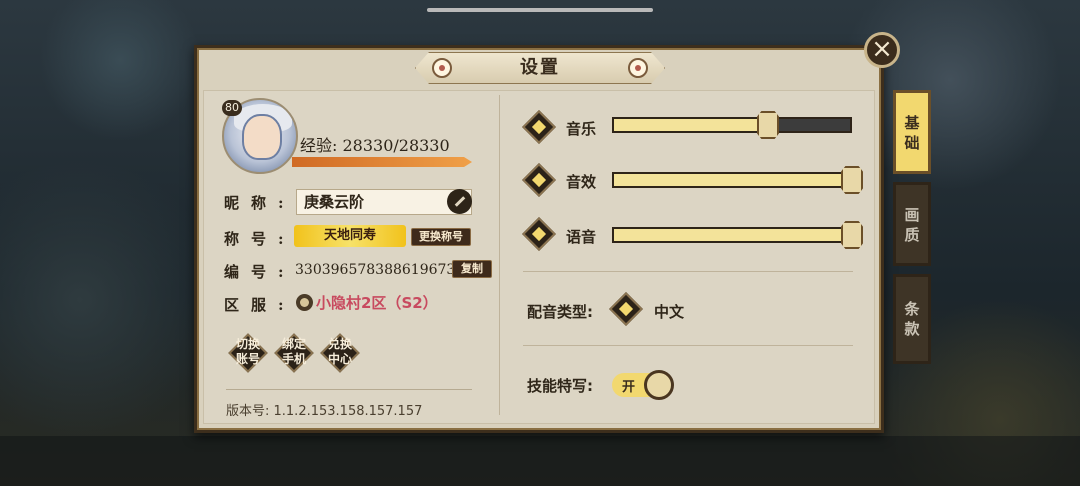  I want to click on id-value: 3303965783886196736, so click(380, 270).